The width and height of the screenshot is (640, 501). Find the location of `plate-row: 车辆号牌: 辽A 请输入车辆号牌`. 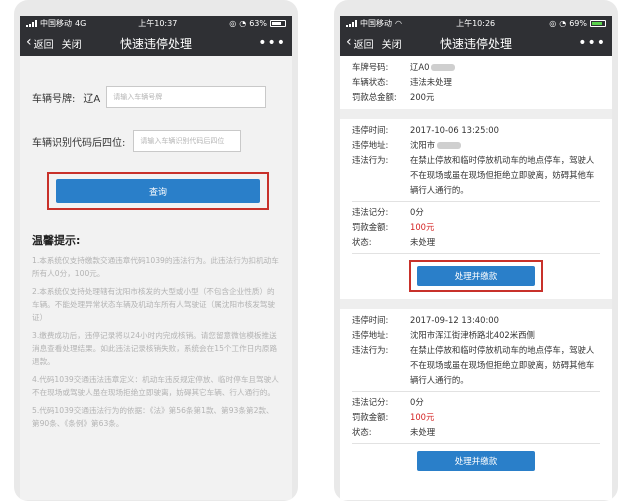

plate-row: 车辆号牌: 辽A 请输入车辆号牌 is located at coordinates (156, 97).